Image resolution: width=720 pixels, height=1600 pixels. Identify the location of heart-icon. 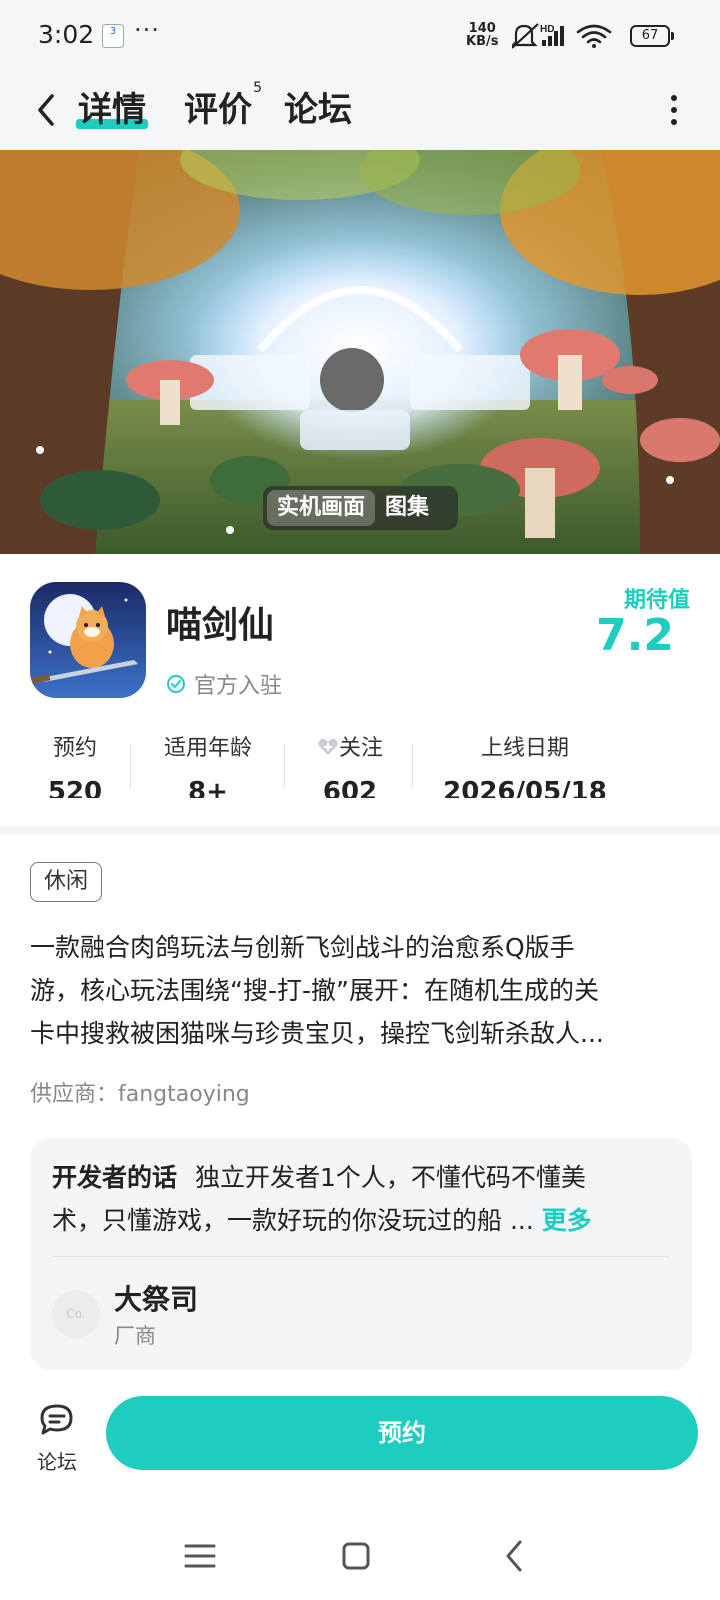
(328, 746).